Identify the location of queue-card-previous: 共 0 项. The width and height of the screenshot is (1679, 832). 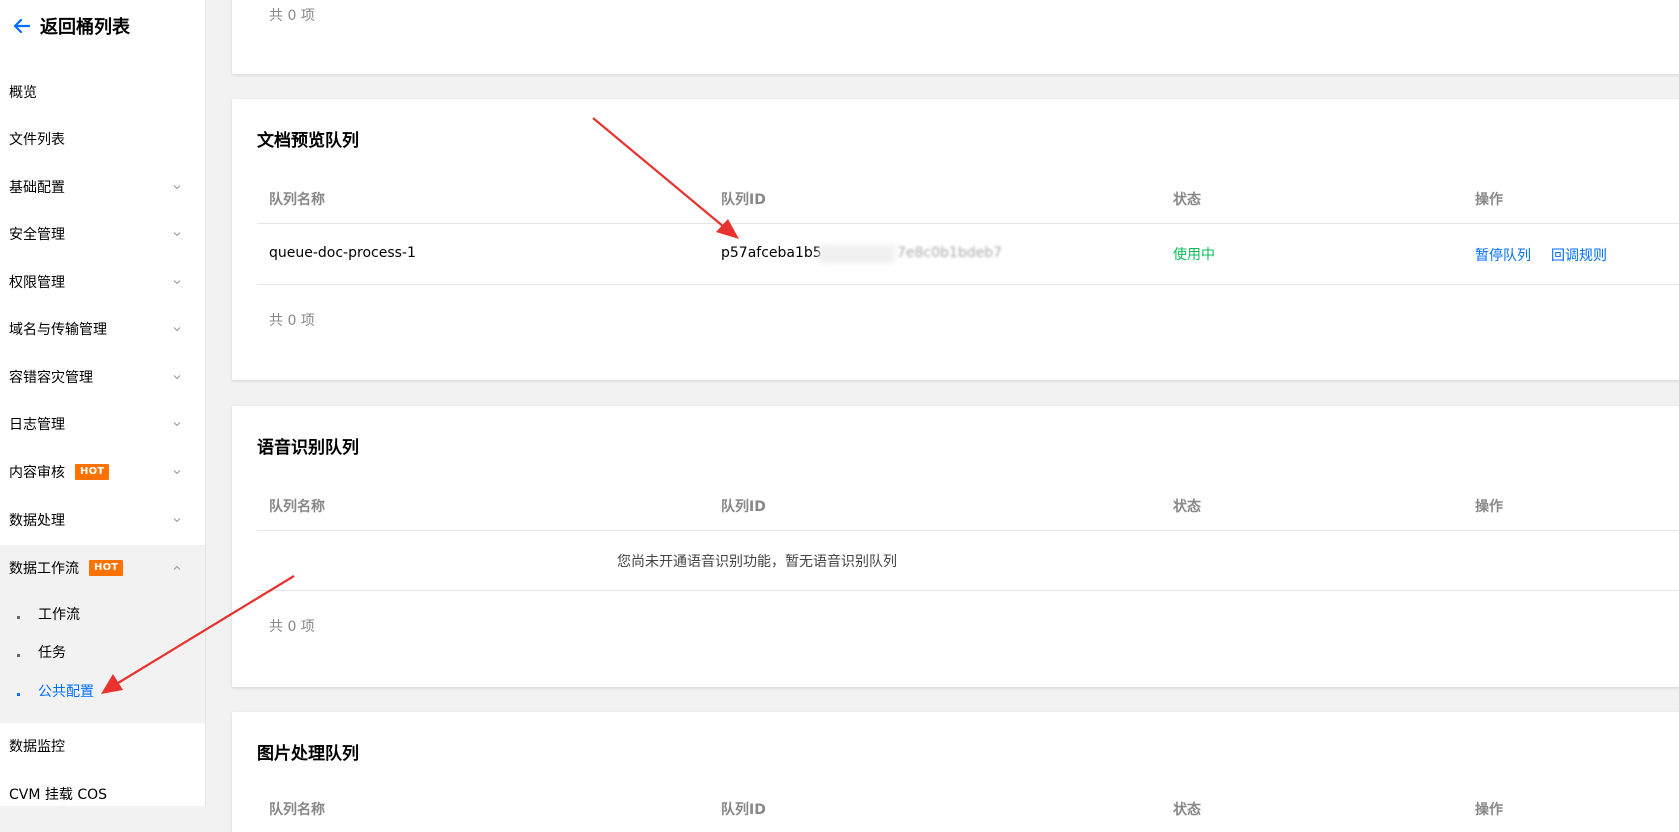
(955, 37).